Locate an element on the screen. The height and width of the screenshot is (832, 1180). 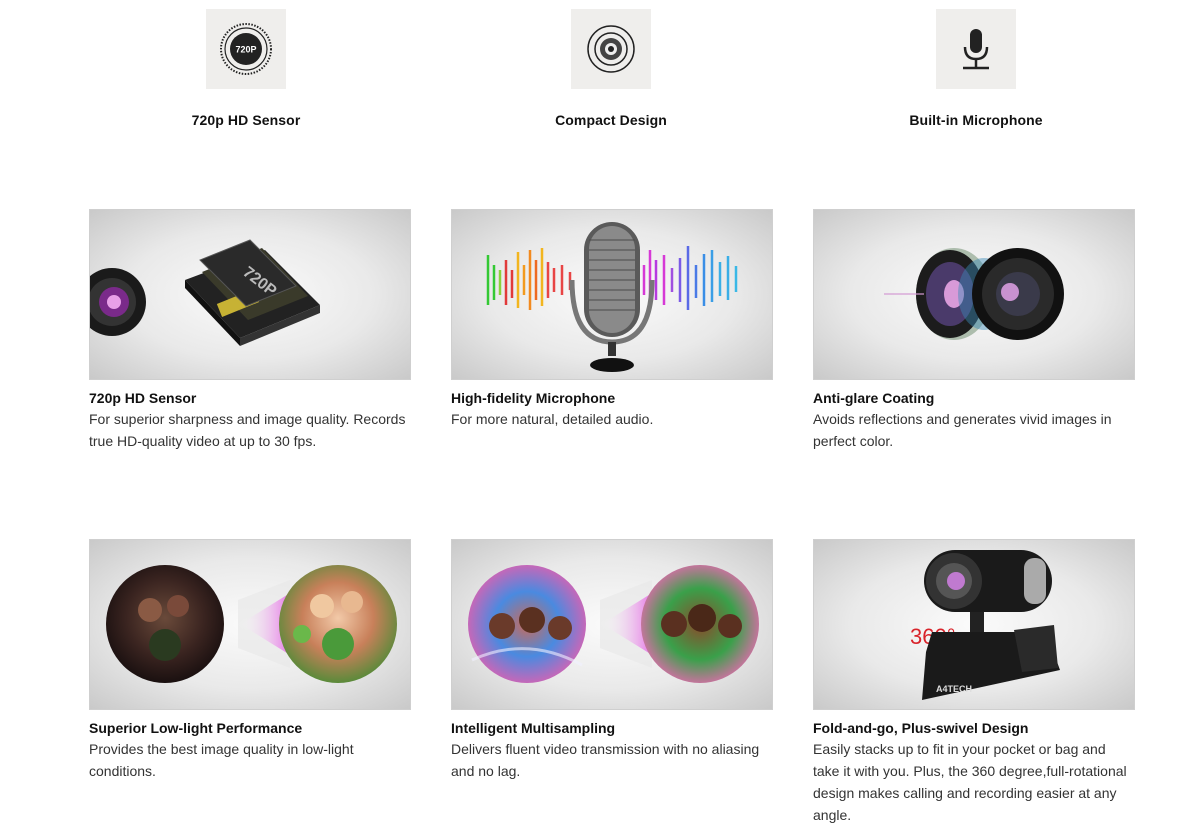
feature-sensor: 720P 720p HD Sensor is located at coordinates (246, 68).